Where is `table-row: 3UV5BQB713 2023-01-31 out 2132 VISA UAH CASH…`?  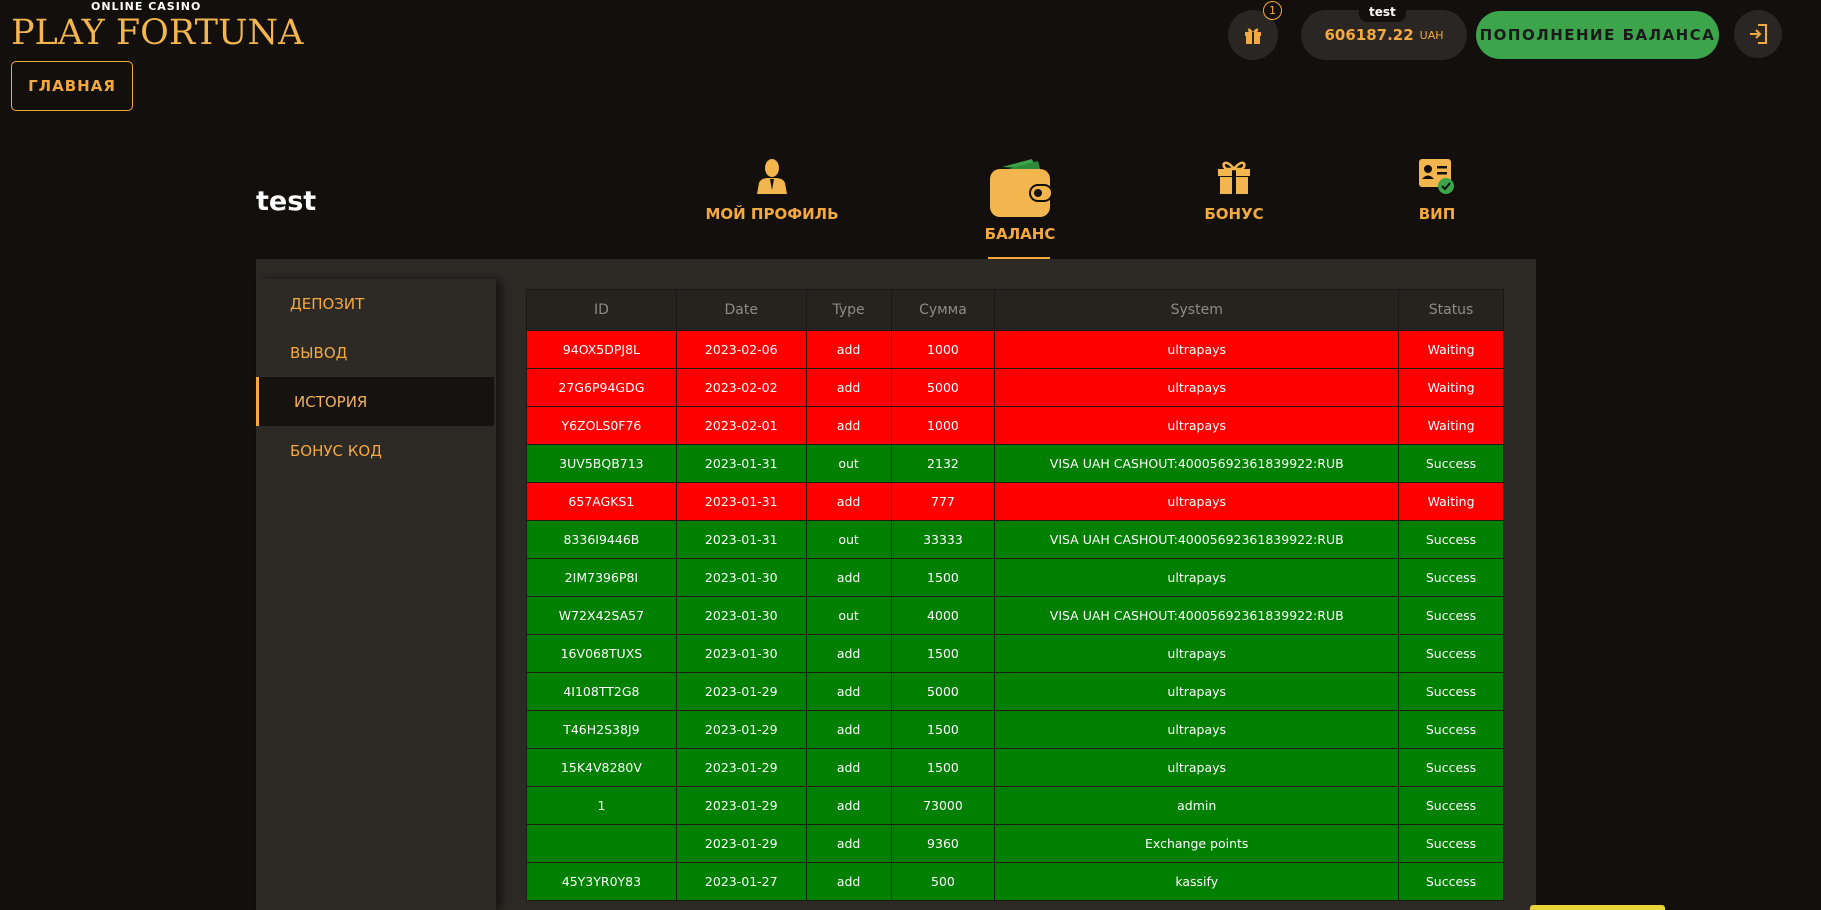 table-row: 3UV5BQB713 2023-01-31 out 2132 VISA UAH CASH… is located at coordinates (1015, 463).